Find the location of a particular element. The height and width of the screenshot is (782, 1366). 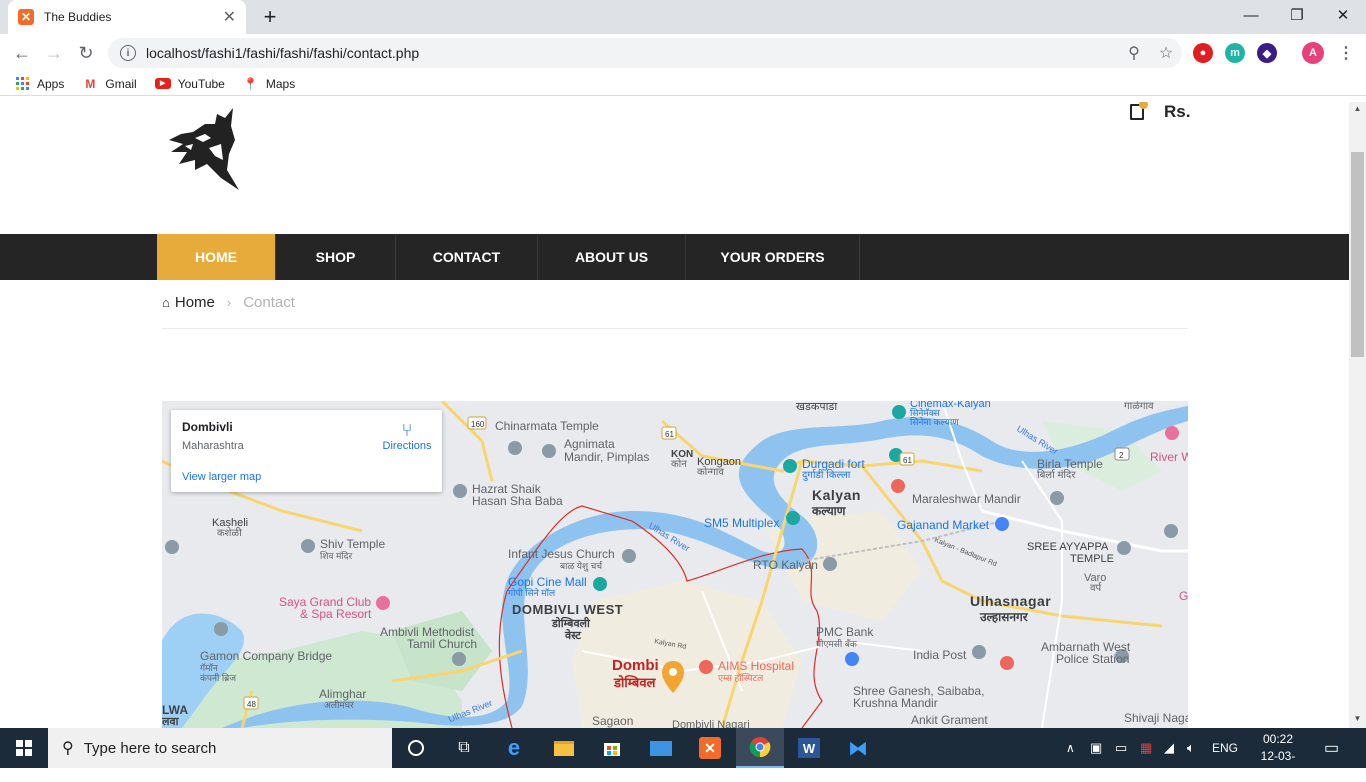

browser-tabstrip: ✕ The Buddies ✕ + — ❐ ✕ is located at coordinates (683, 17).